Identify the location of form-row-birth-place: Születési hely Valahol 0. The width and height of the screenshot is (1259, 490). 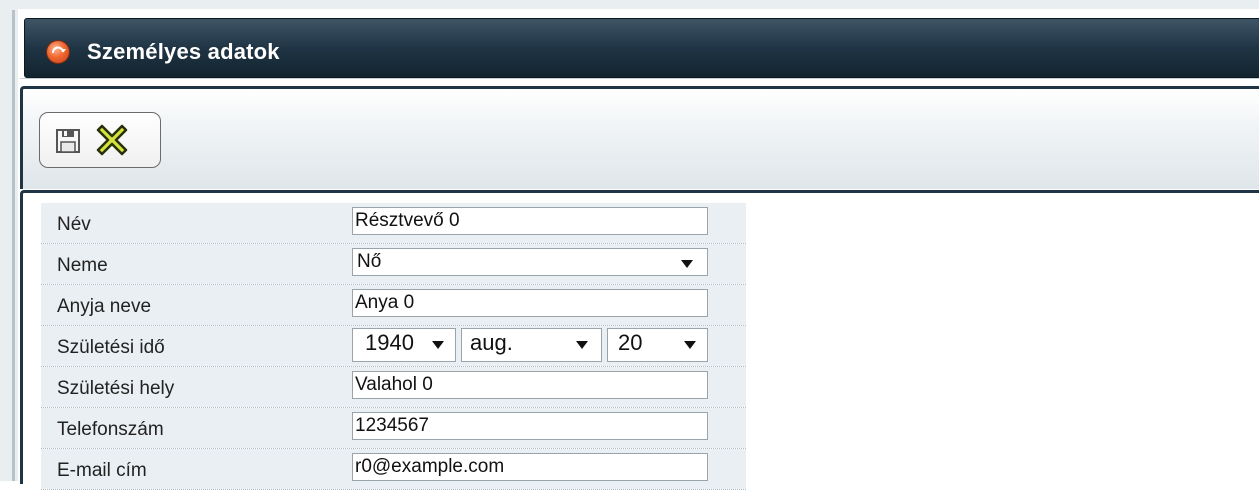
(393, 387).